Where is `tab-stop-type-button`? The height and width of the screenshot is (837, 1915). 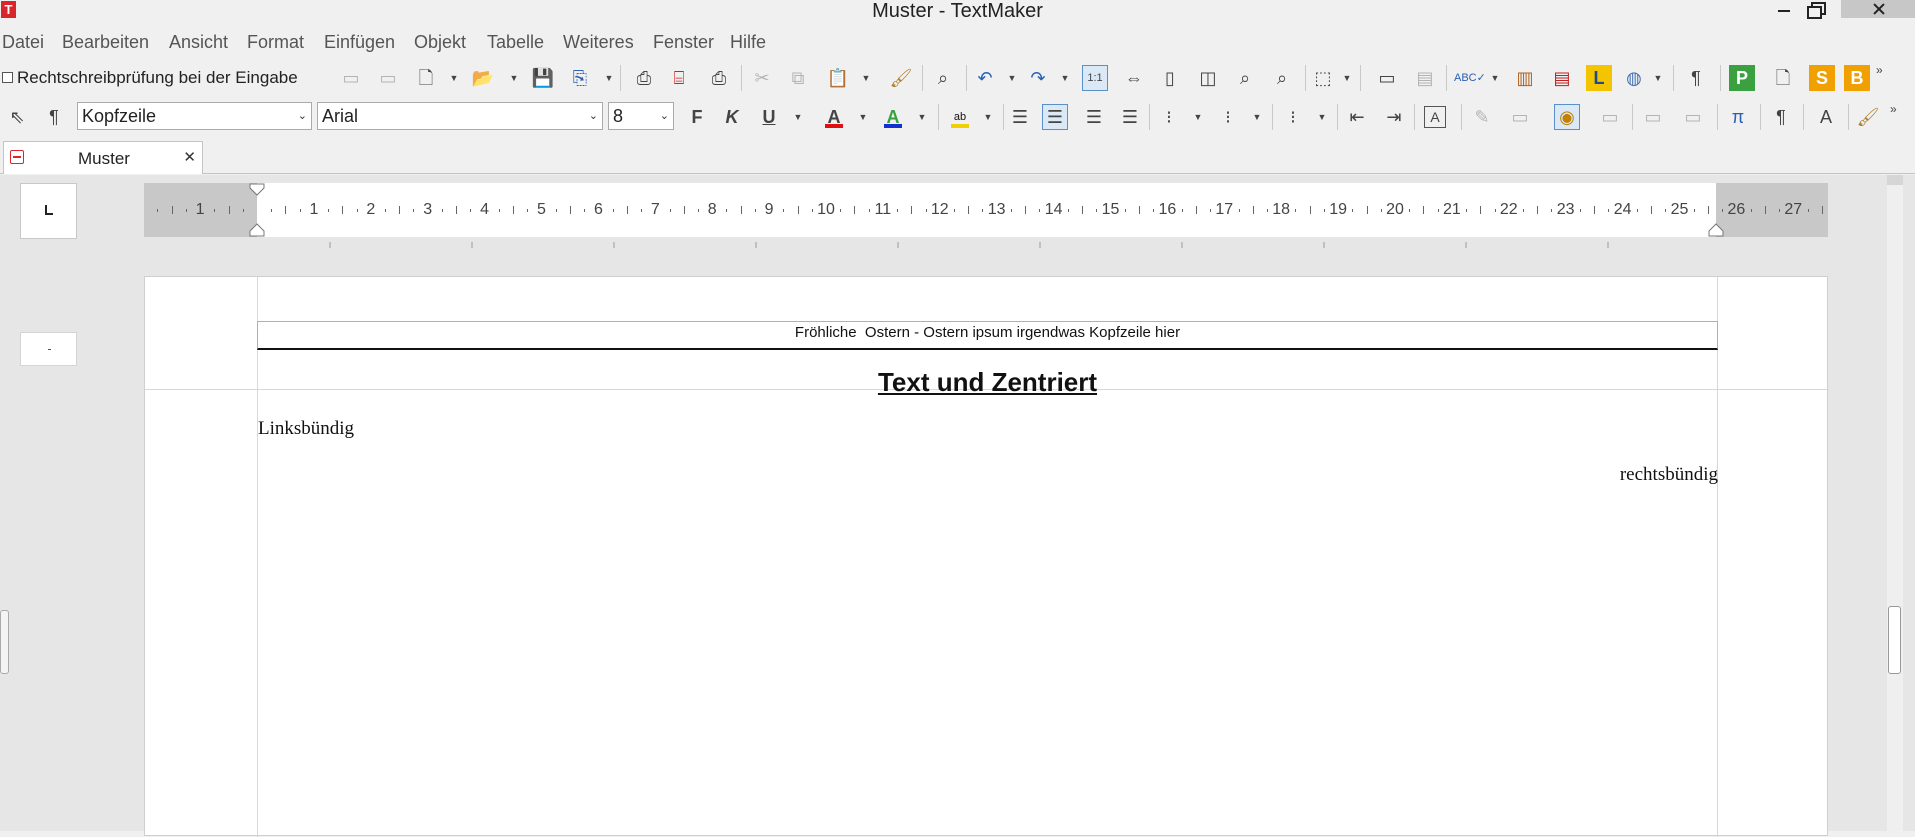
tab-stop-type-button is located at coordinates (48, 211).